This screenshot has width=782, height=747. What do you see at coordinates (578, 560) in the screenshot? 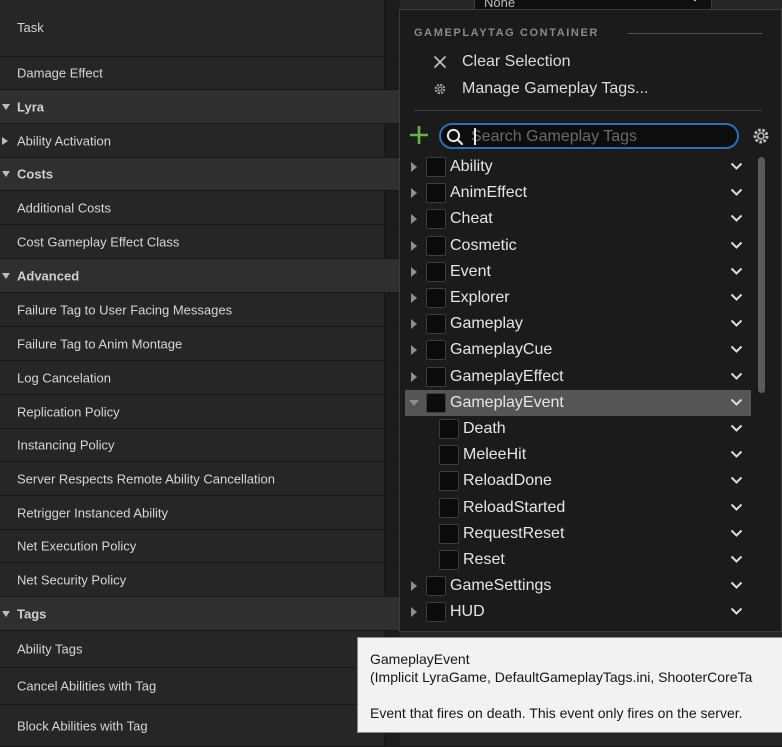
I see `child-tag-row: Reset` at bounding box center [578, 560].